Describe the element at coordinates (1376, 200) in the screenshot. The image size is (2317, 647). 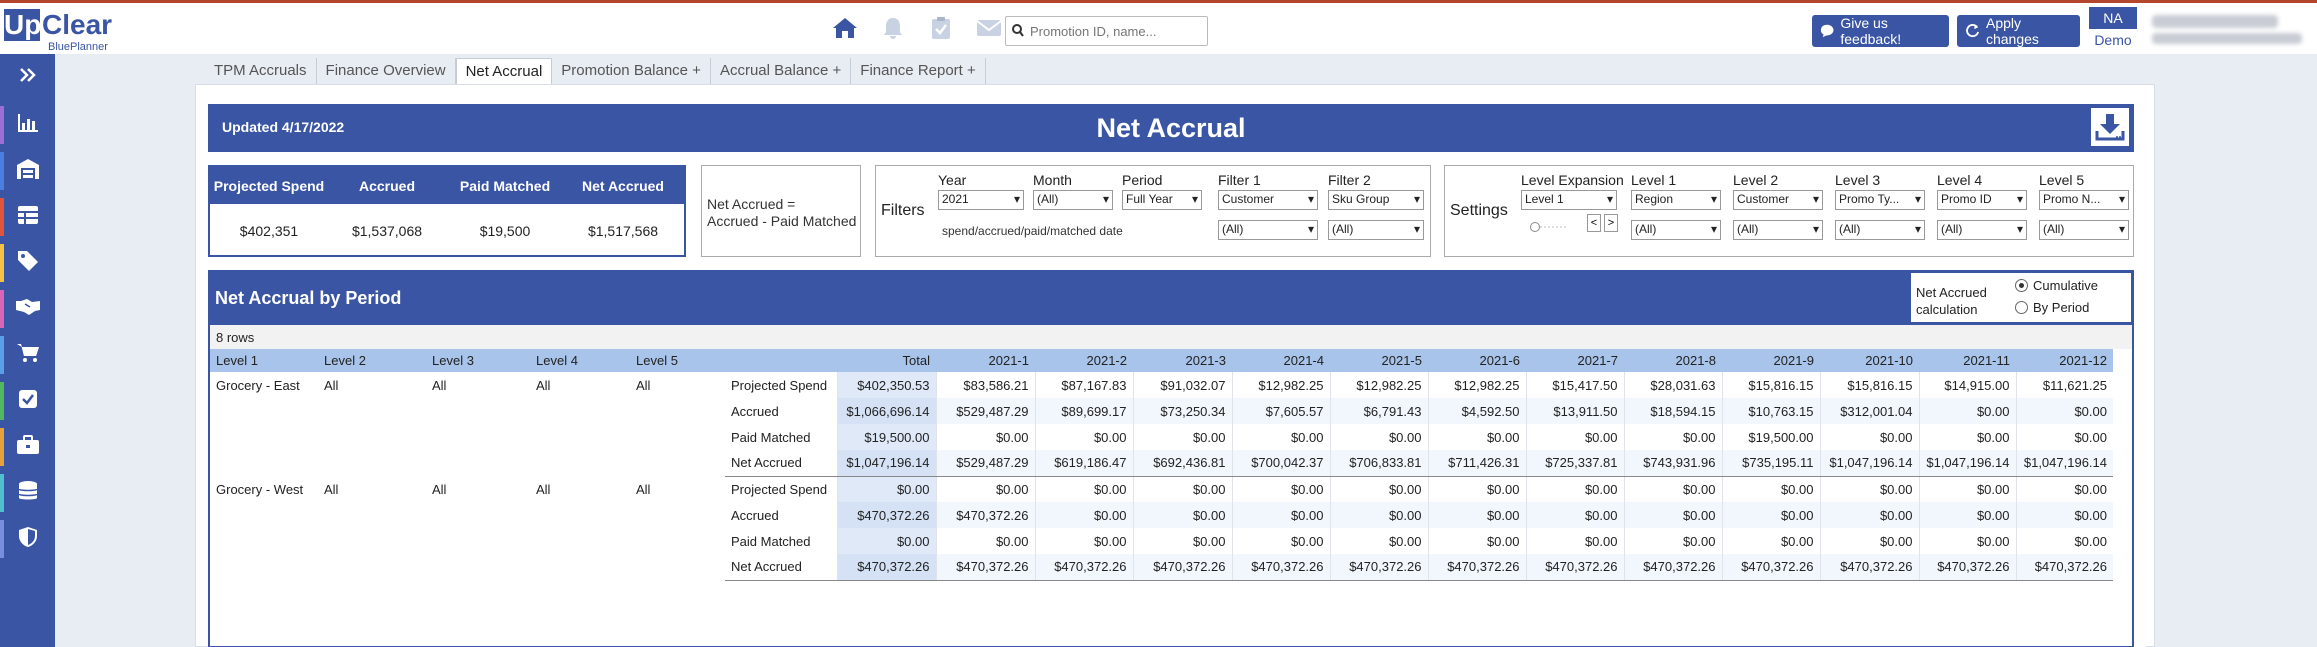
I see `filter2-select: Sku Group` at that location.